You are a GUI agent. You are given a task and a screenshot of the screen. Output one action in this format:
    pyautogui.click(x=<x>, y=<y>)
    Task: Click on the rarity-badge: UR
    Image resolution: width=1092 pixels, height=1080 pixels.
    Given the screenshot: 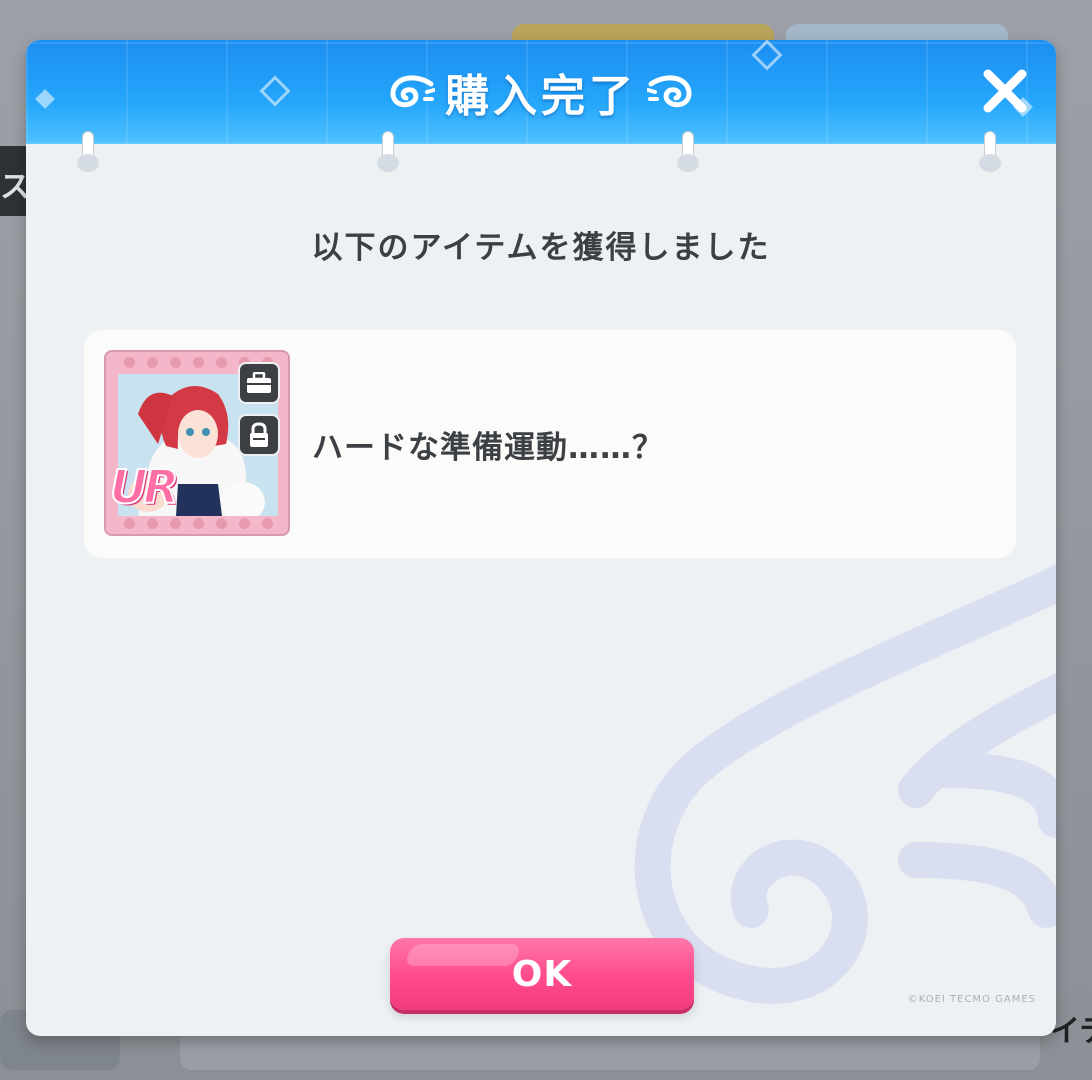 What is the action you would take?
    pyautogui.click(x=144, y=487)
    